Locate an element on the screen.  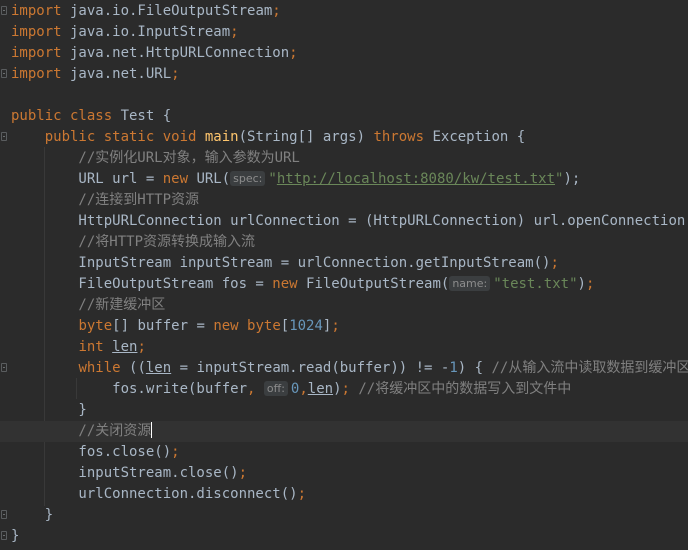
code-token: URL url = is located at coordinates (87, 179).